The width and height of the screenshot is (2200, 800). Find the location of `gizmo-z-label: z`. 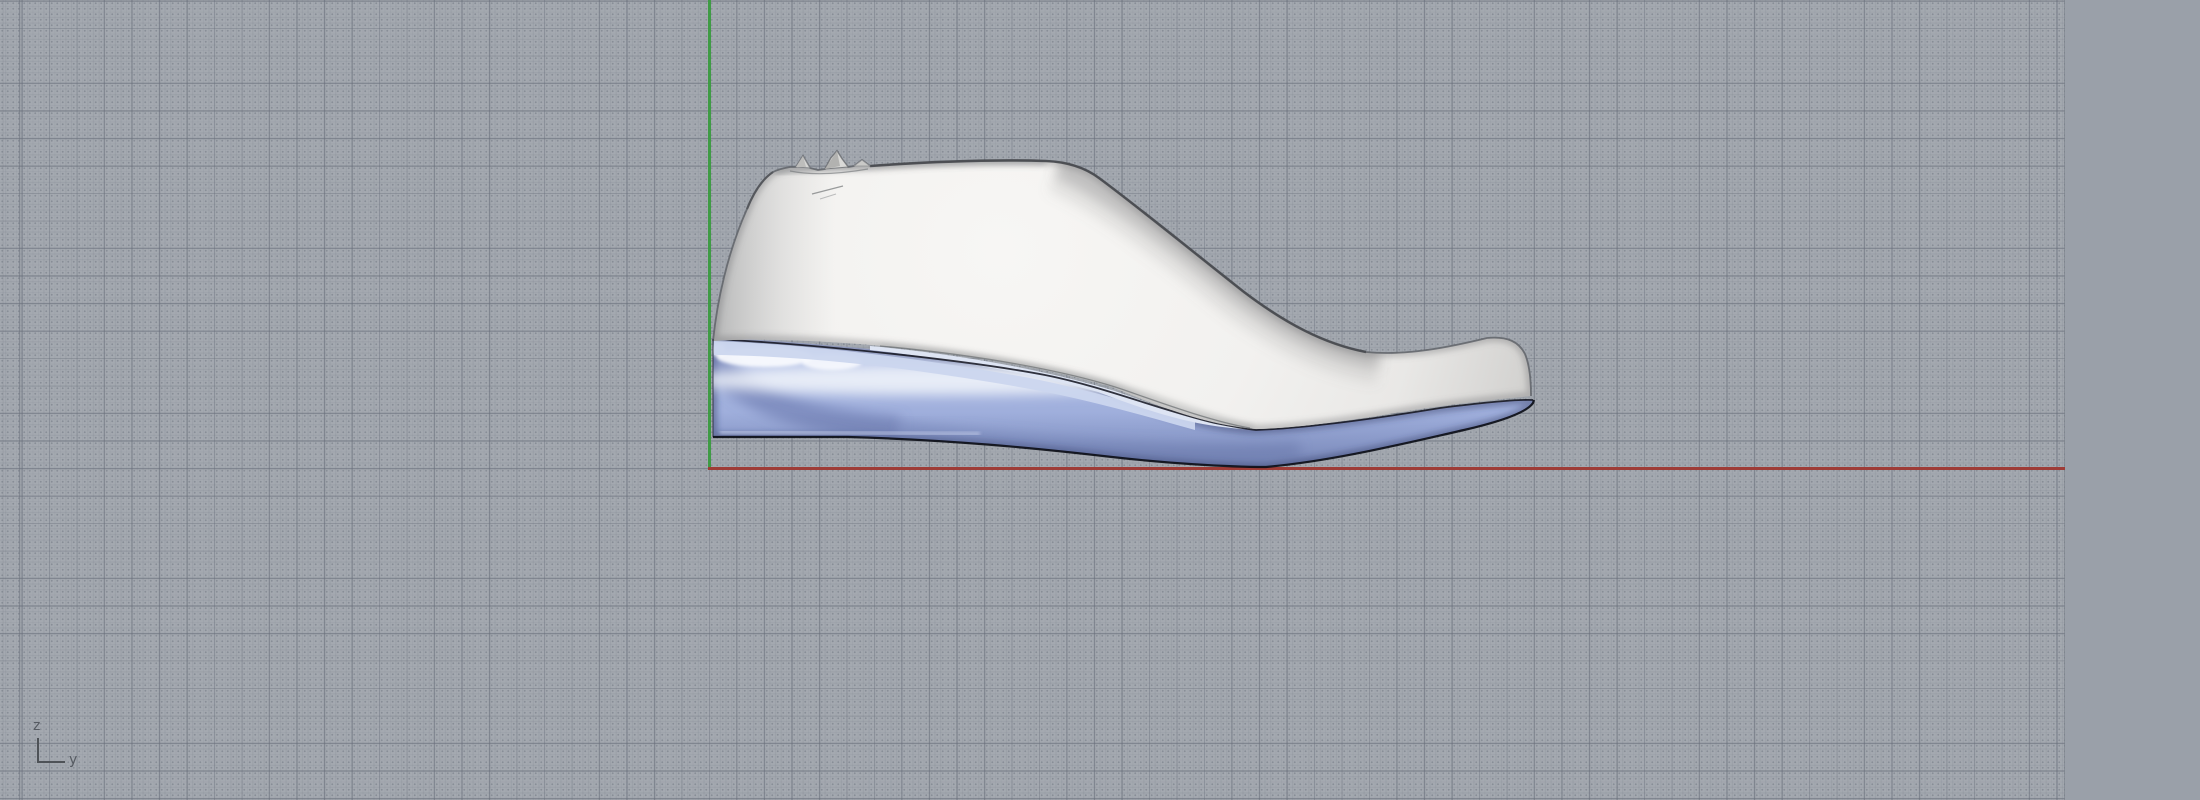

gizmo-z-label: z is located at coordinates (37, 726).